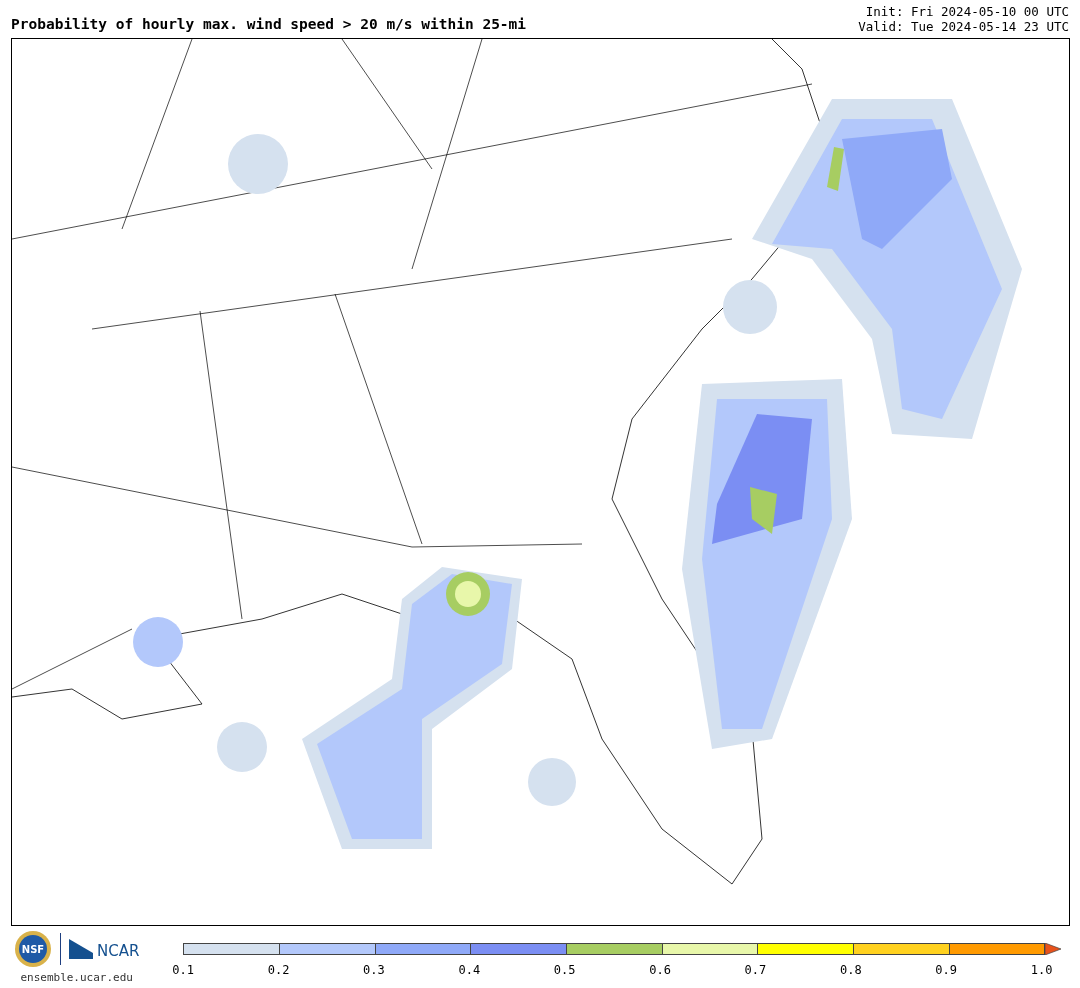  I want to click on colorbar-tick-label: 0.3, so click(374, 970).